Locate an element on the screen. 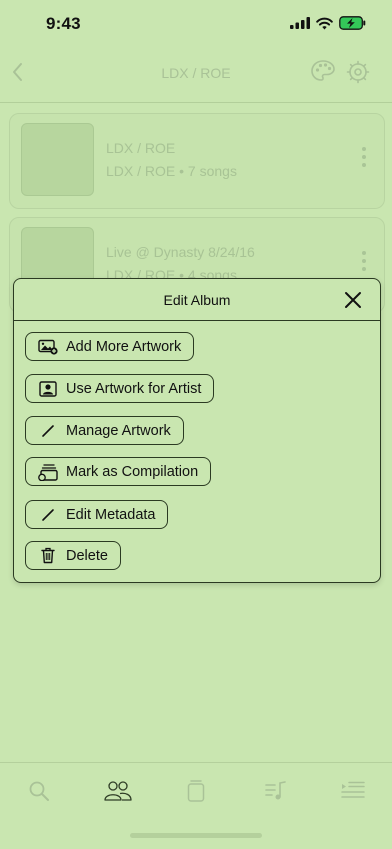  close-button is located at coordinates (353, 300).